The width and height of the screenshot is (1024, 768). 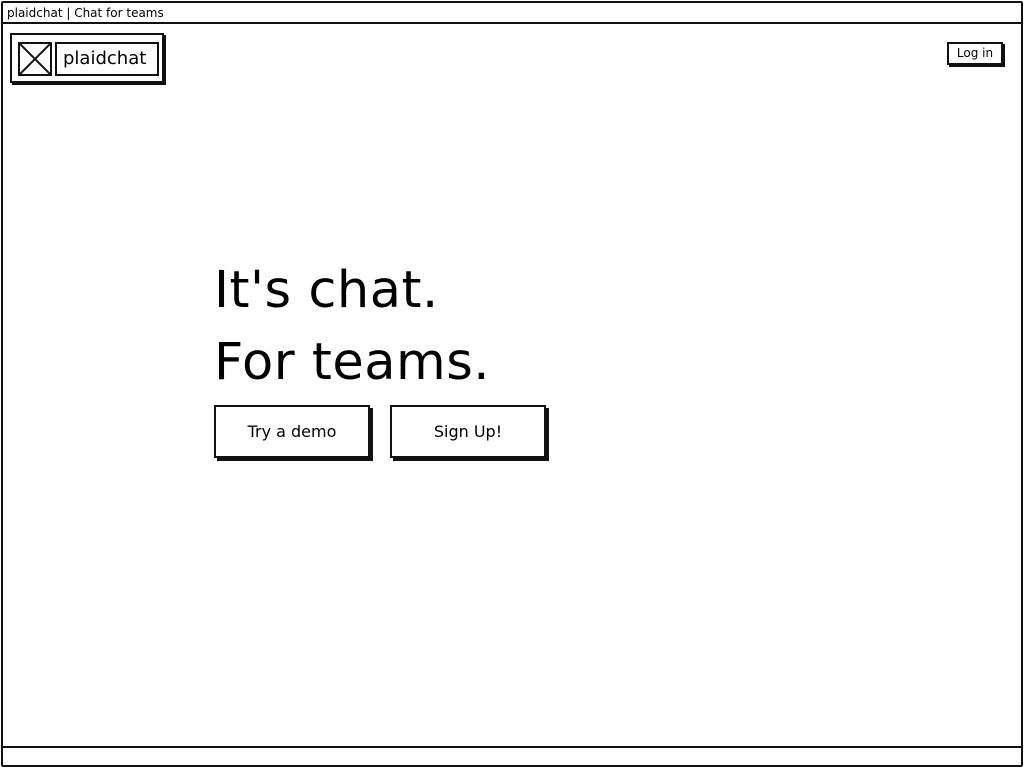 What do you see at coordinates (975, 53) in the screenshot?
I see `login-button: Log in` at bounding box center [975, 53].